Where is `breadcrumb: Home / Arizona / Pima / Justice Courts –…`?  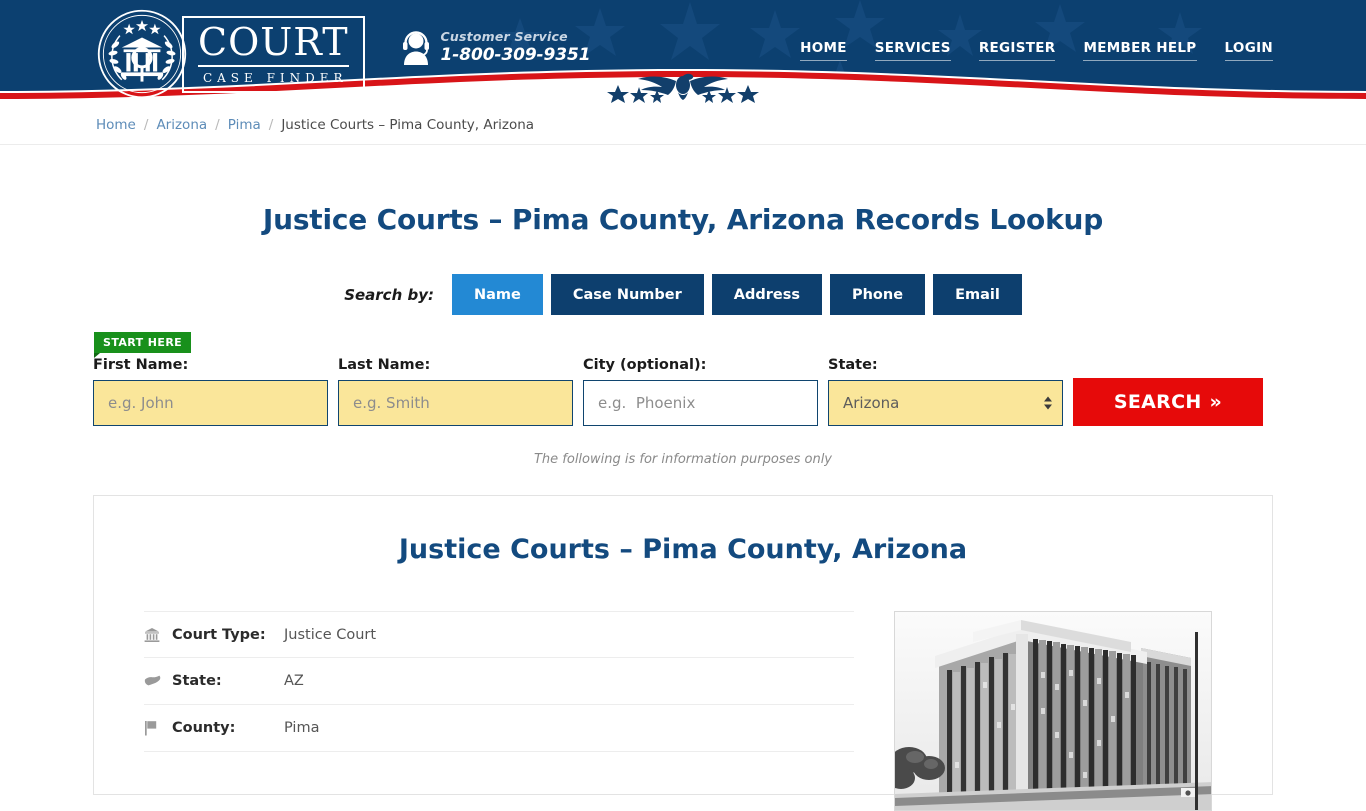 breadcrumb: Home / Arizona / Pima / Justice Courts –… is located at coordinates (683, 125).